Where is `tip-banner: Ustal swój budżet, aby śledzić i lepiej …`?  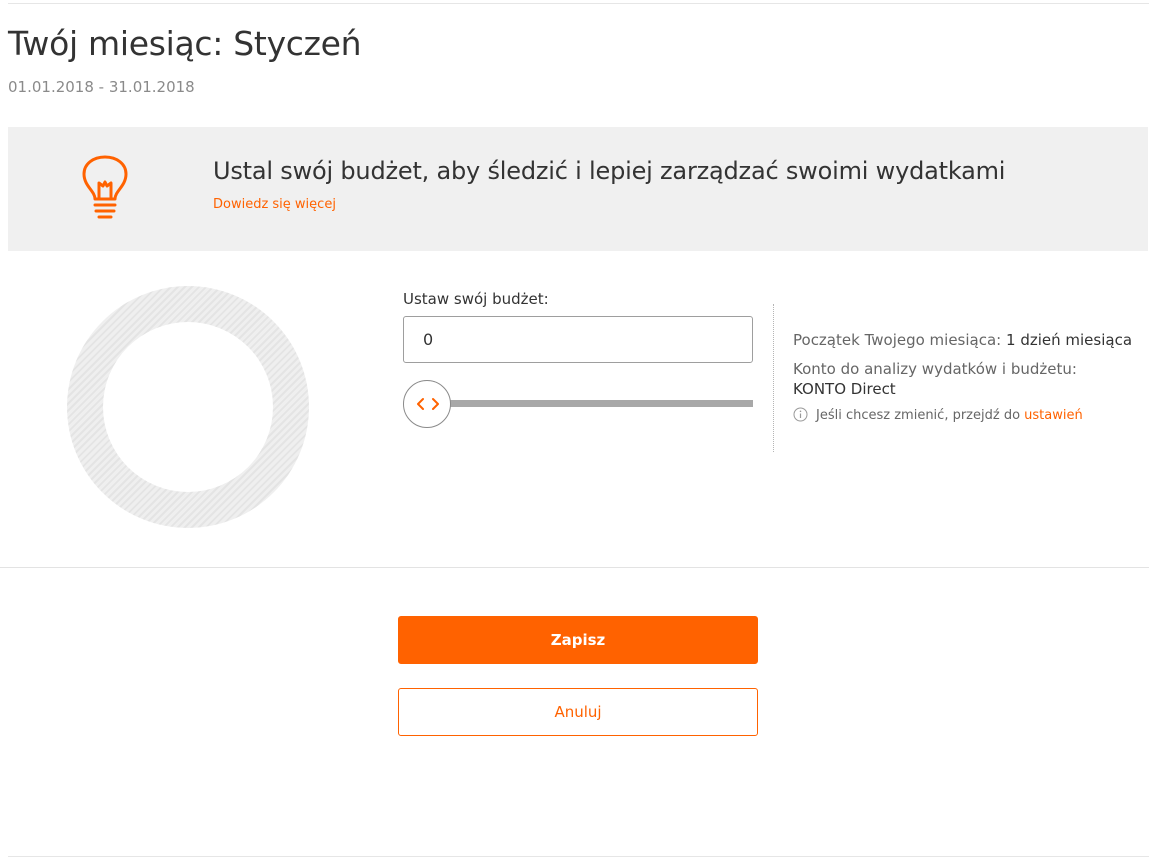
tip-banner: Ustal swój budżet, aby śledzić i lepiej … is located at coordinates (578, 189).